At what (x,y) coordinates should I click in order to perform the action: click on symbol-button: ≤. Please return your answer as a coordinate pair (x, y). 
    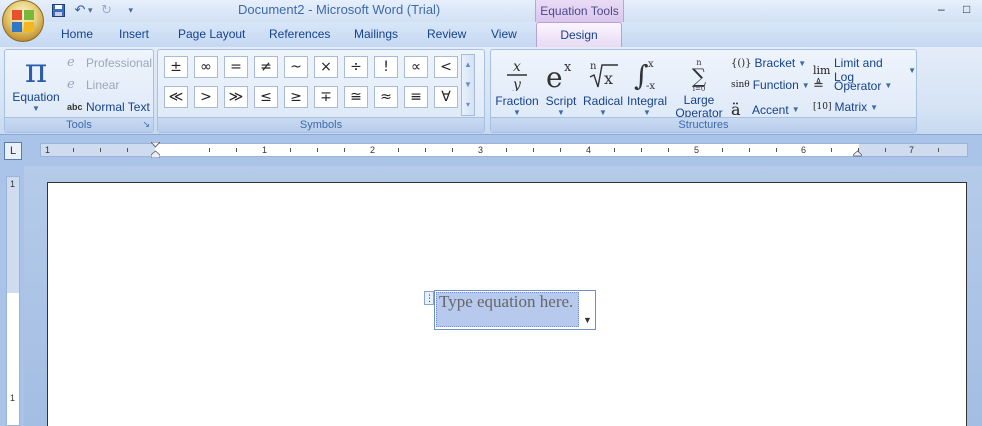
    Looking at the image, I should click on (266, 97).